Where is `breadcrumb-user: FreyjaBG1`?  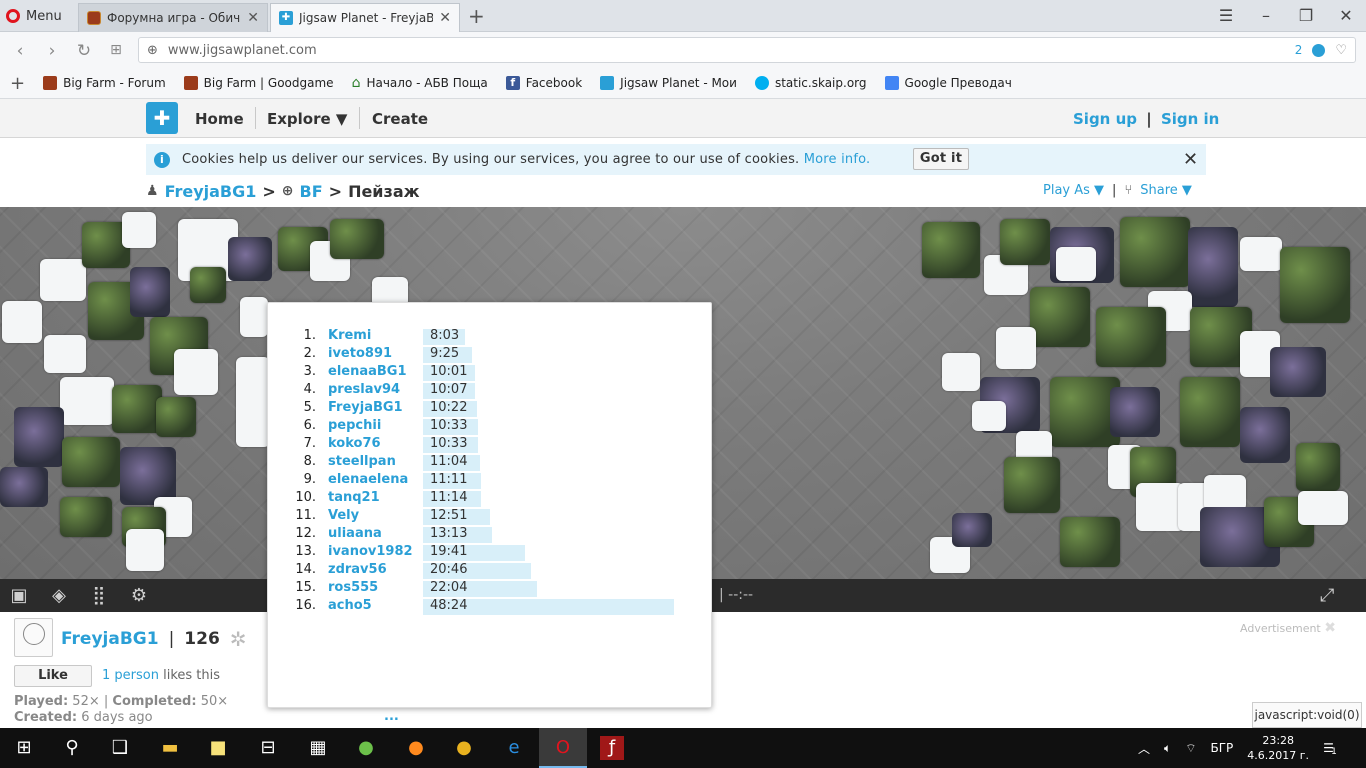 breadcrumb-user: FreyjaBG1 is located at coordinates (211, 191).